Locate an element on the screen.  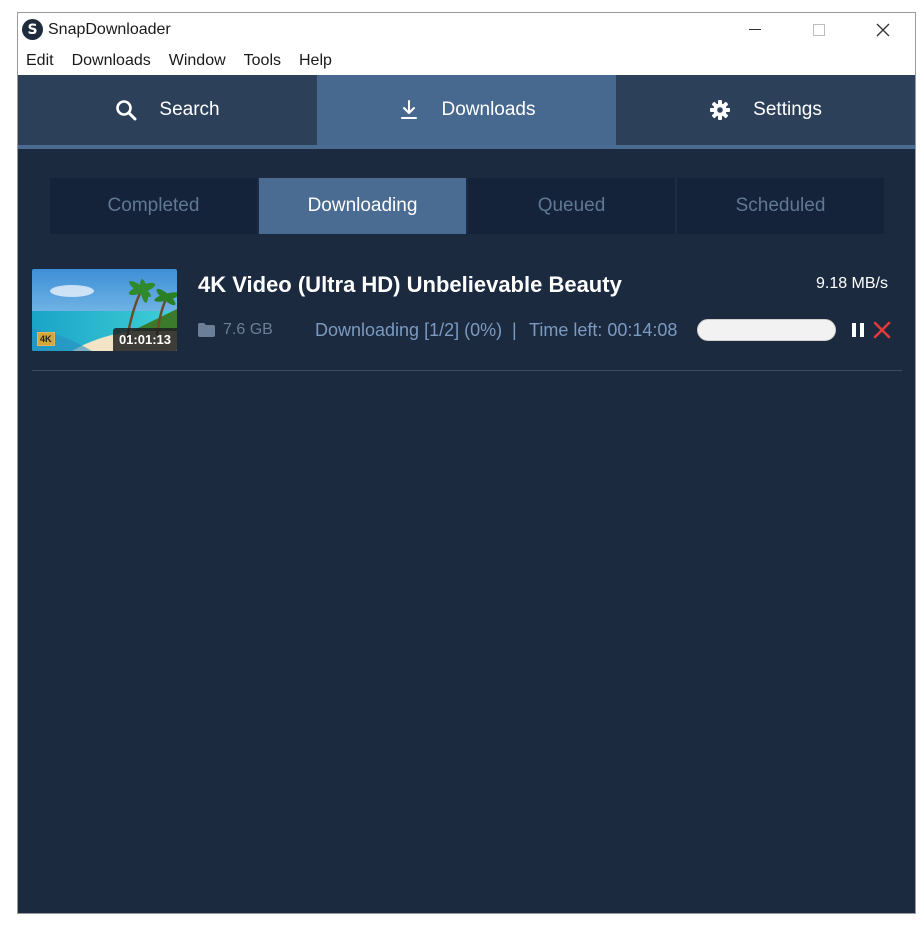
video-thumbnail: 4K 01:01:13 is located at coordinates (104, 310).